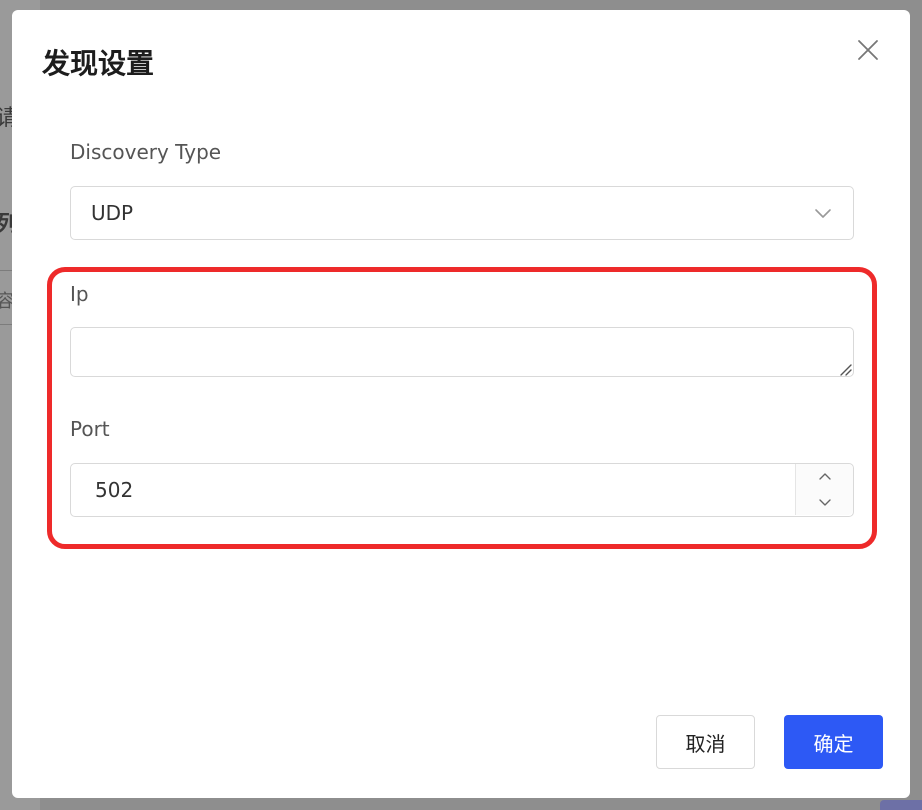 The image size is (922, 810). I want to click on ok-button: 确定, so click(833, 742).